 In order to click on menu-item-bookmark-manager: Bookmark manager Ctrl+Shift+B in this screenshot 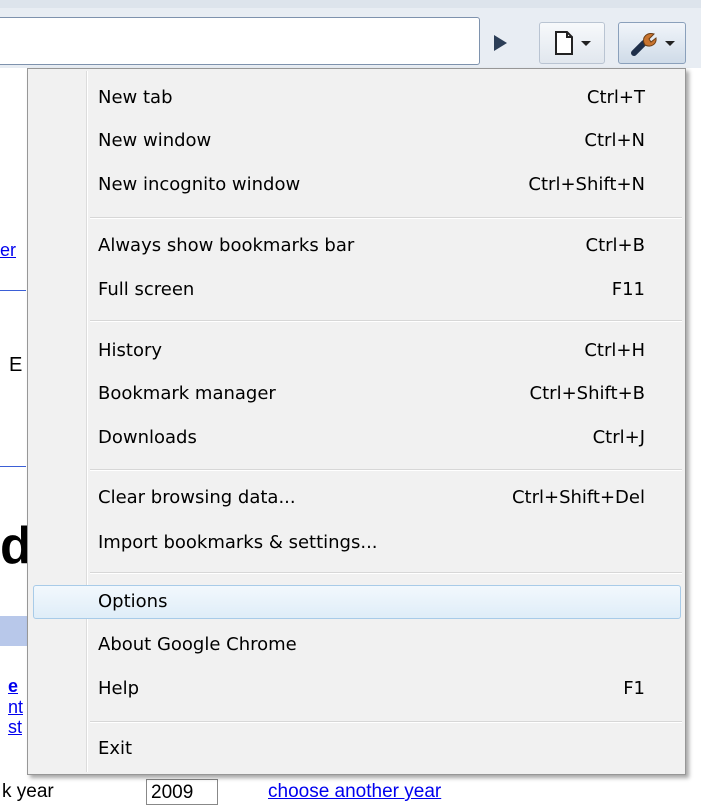, I will do `click(356, 394)`.